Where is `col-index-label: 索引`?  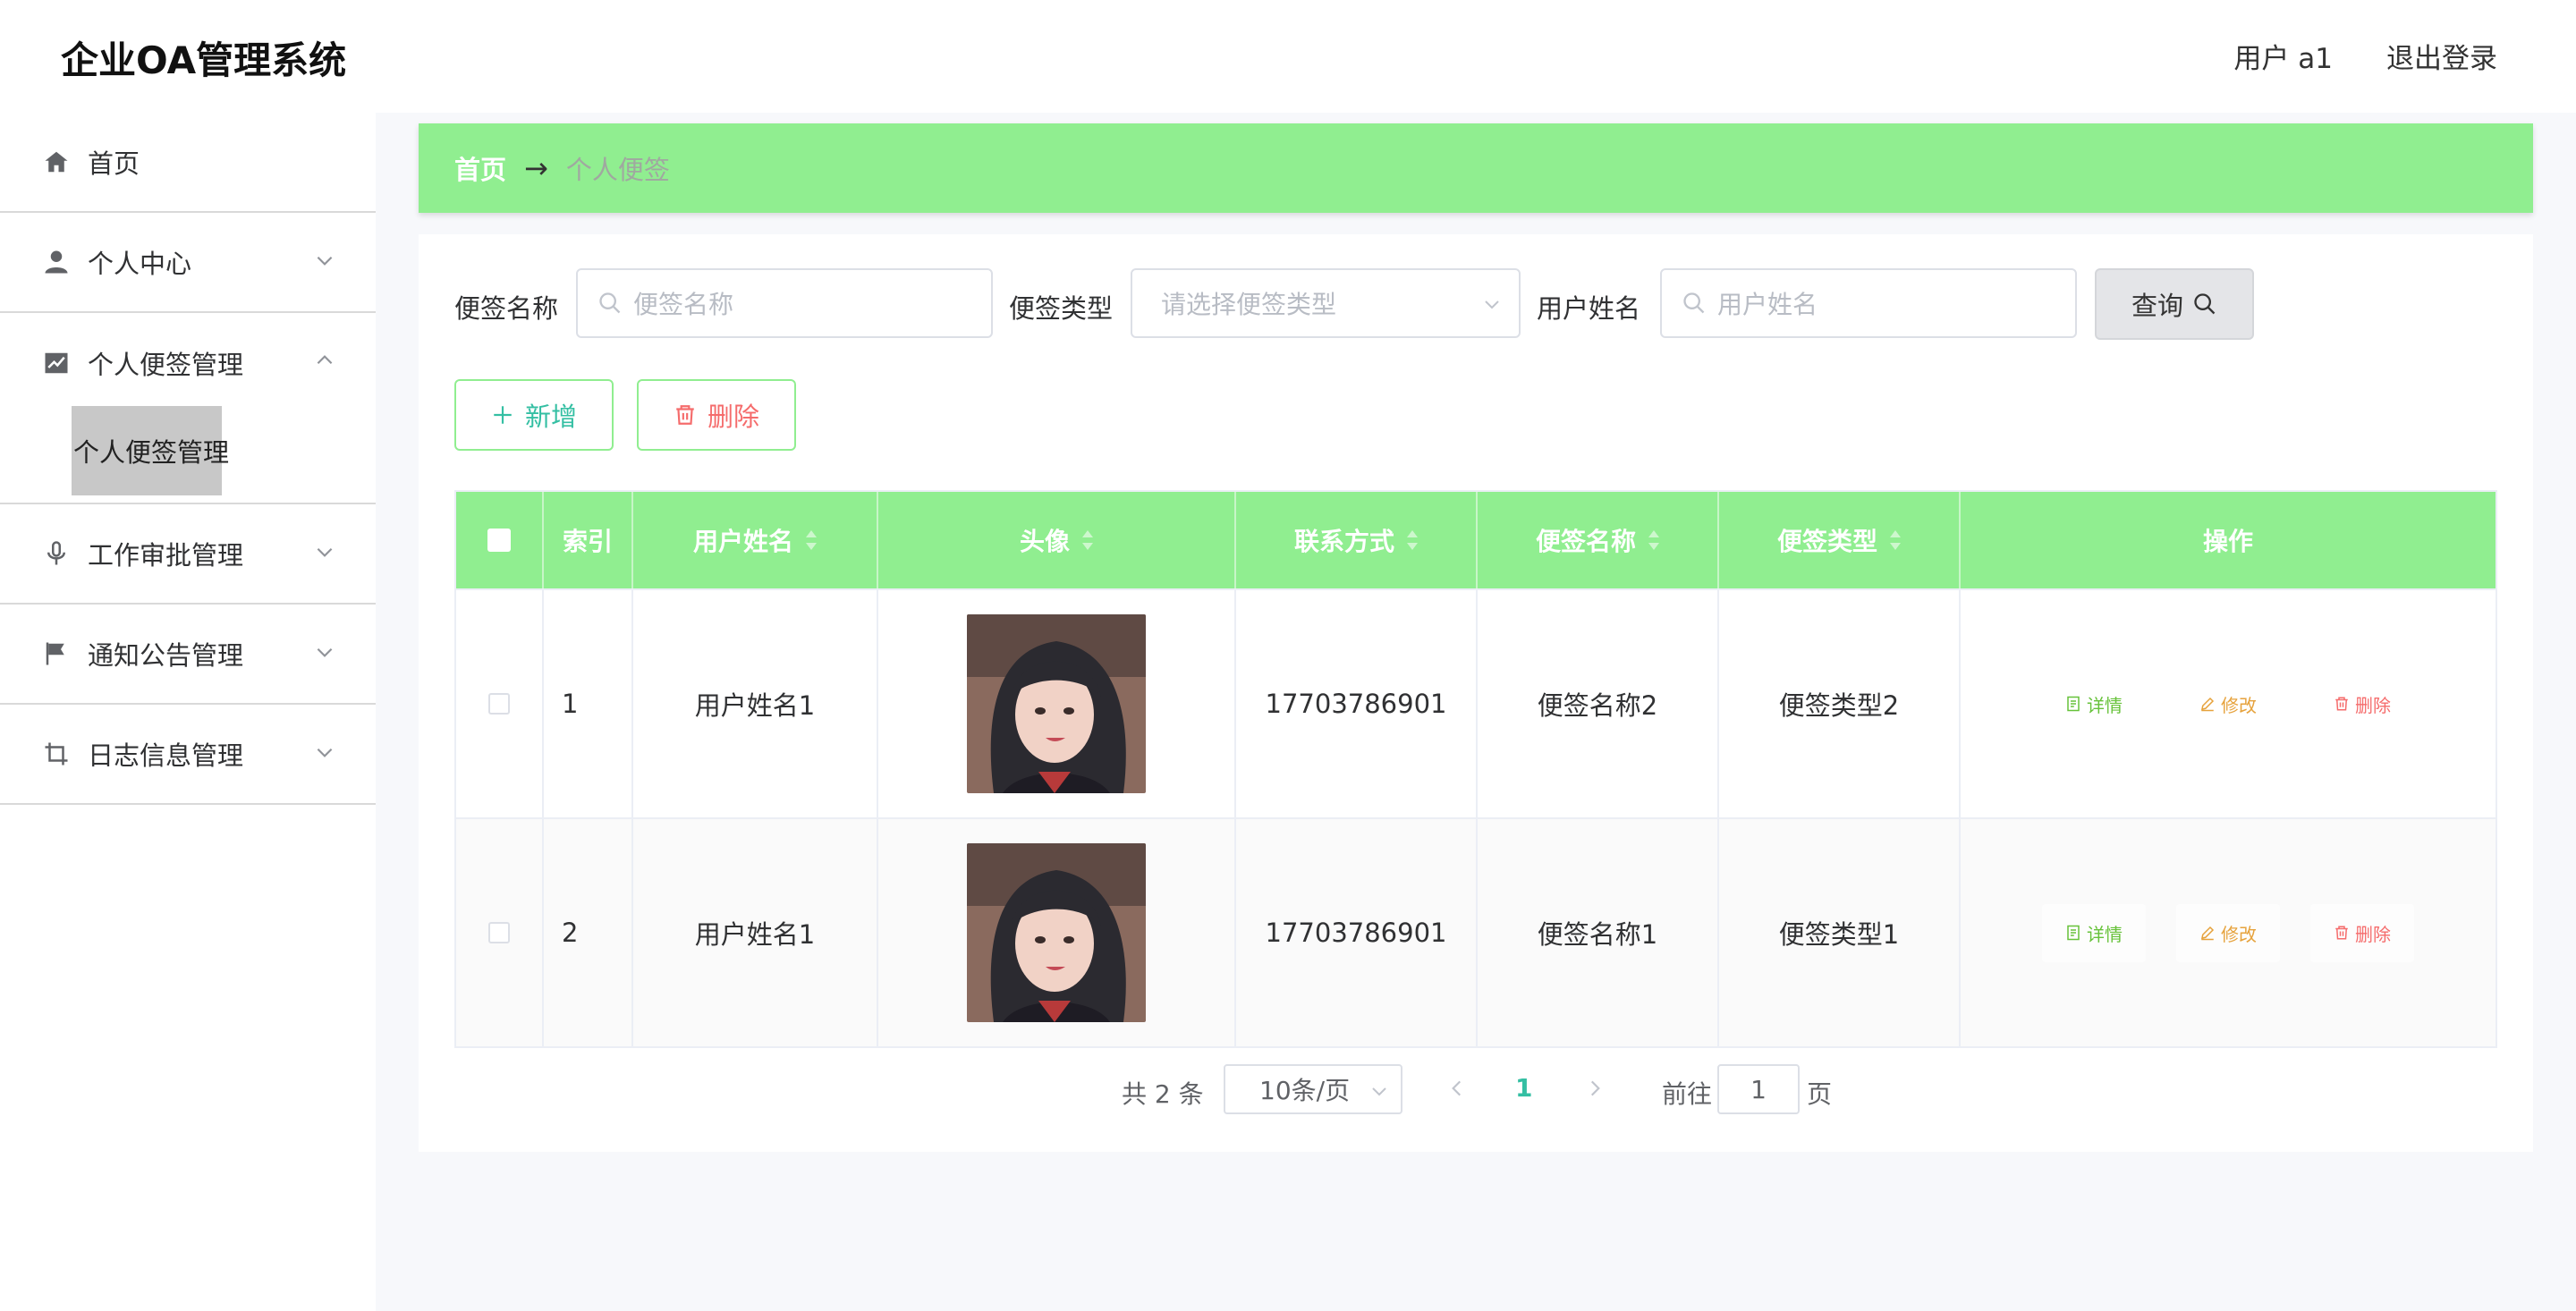
col-index-label: 索引 is located at coordinates (587, 541).